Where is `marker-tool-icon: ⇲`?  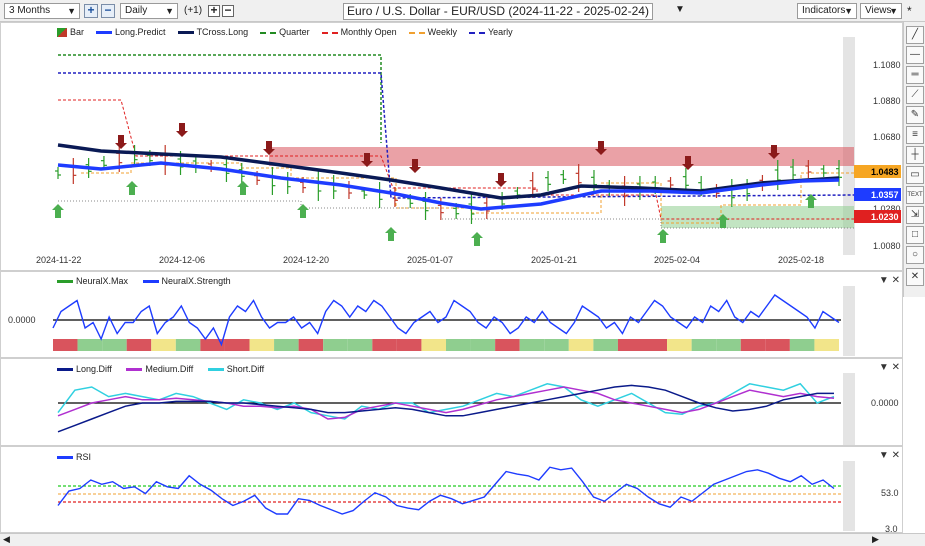 marker-tool-icon: ⇲ is located at coordinates (915, 215).